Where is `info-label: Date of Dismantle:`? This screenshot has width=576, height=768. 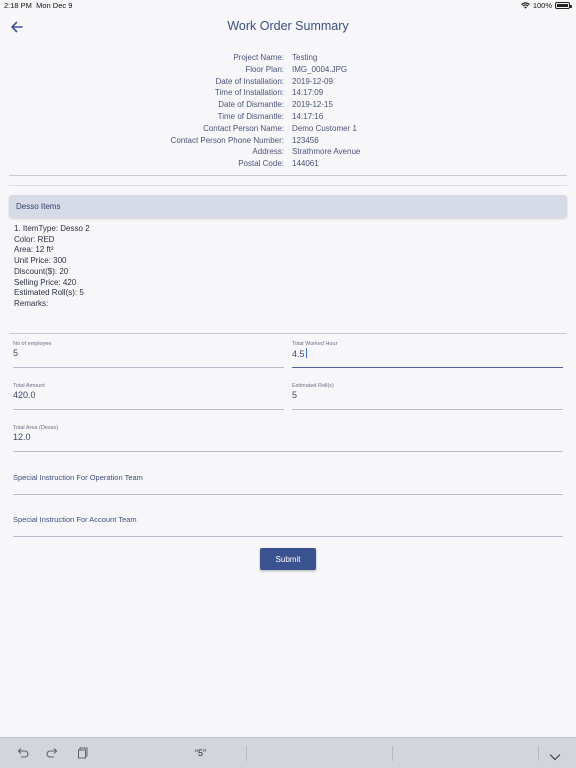
info-label: Date of Dismantle: is located at coordinates (251, 105).